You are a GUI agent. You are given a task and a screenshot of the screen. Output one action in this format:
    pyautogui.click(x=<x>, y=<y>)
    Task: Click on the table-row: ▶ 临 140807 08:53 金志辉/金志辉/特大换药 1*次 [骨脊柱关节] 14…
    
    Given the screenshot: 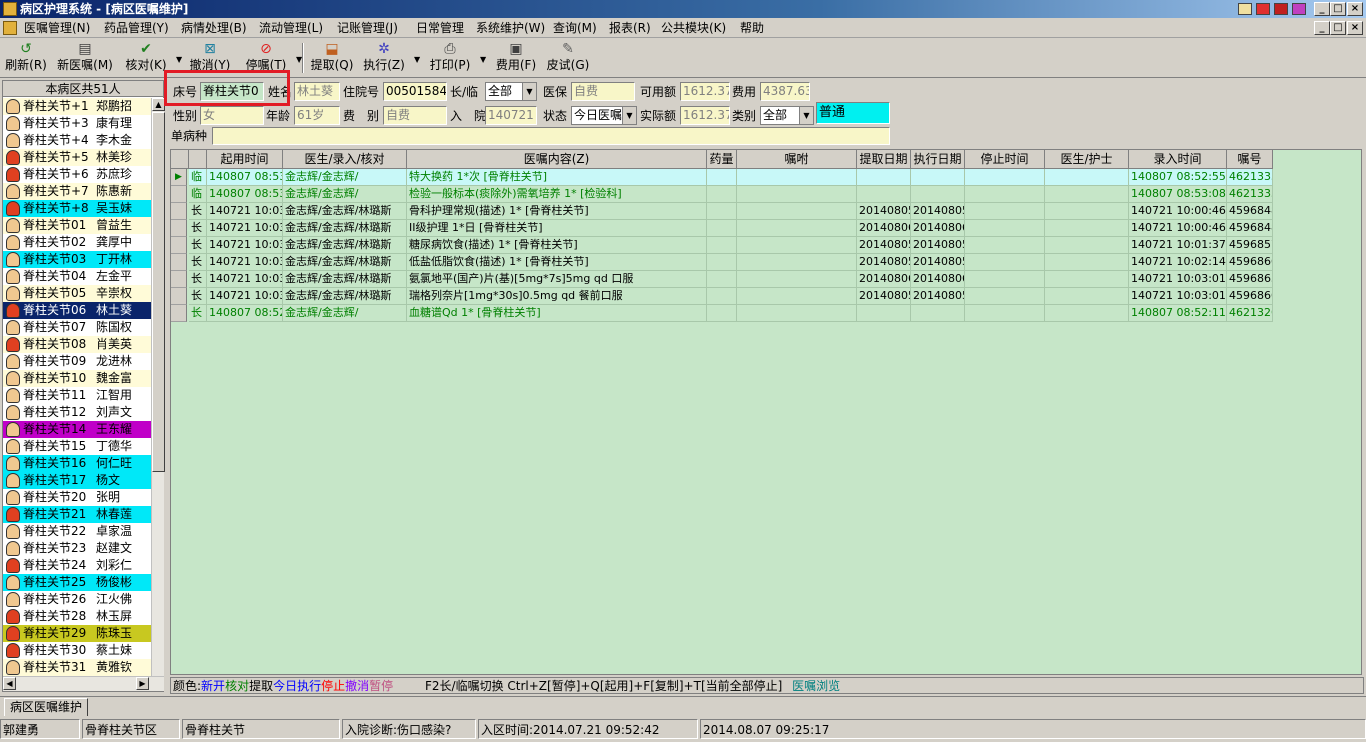 What is the action you would take?
    pyautogui.click(x=722, y=177)
    